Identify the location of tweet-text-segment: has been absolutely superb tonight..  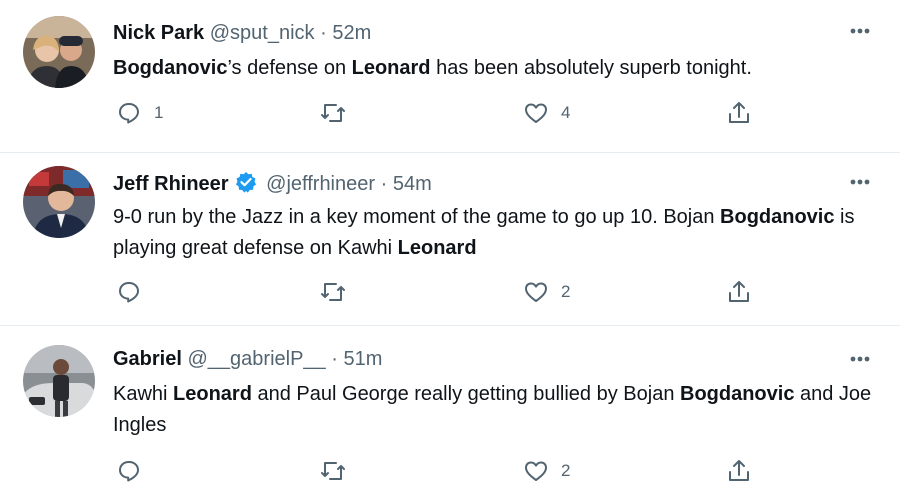
(591, 68).